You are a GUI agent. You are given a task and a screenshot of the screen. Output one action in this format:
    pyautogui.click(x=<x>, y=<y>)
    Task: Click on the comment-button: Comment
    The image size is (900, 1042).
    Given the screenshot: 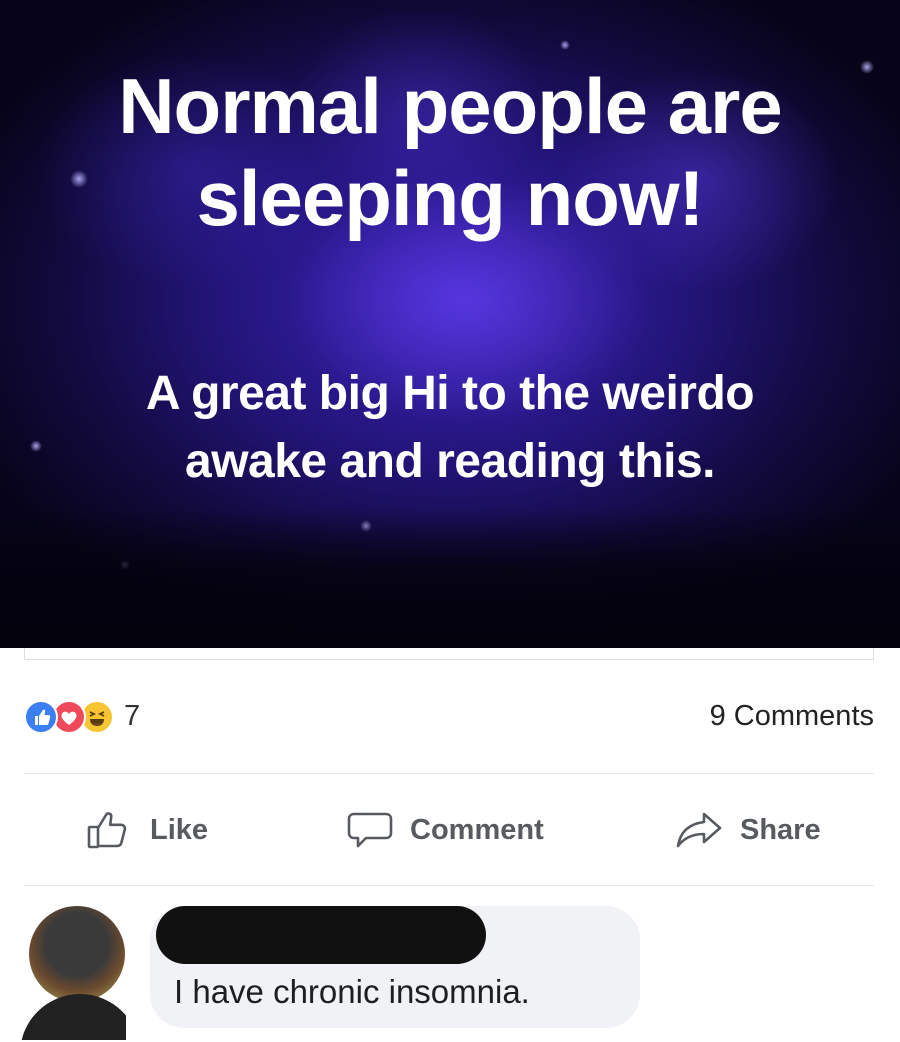 What is the action you would take?
    pyautogui.click(x=444, y=830)
    